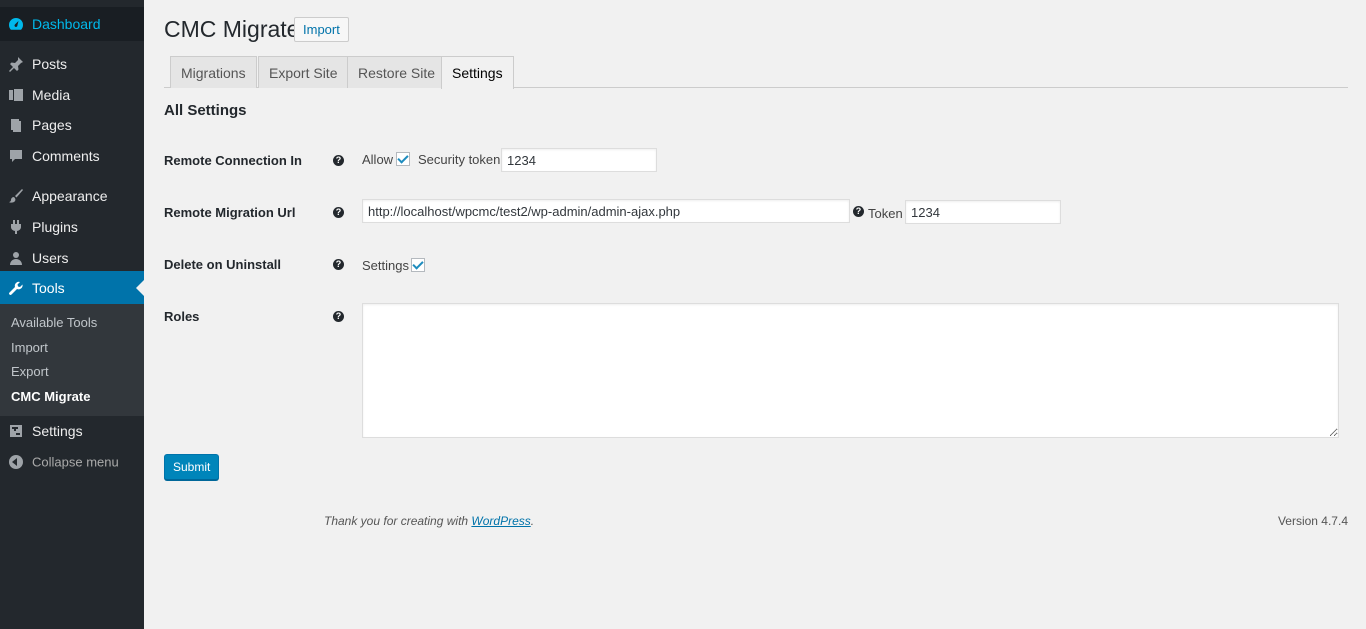  I want to click on sidebar-item-plugins: Plugins, so click(72, 227).